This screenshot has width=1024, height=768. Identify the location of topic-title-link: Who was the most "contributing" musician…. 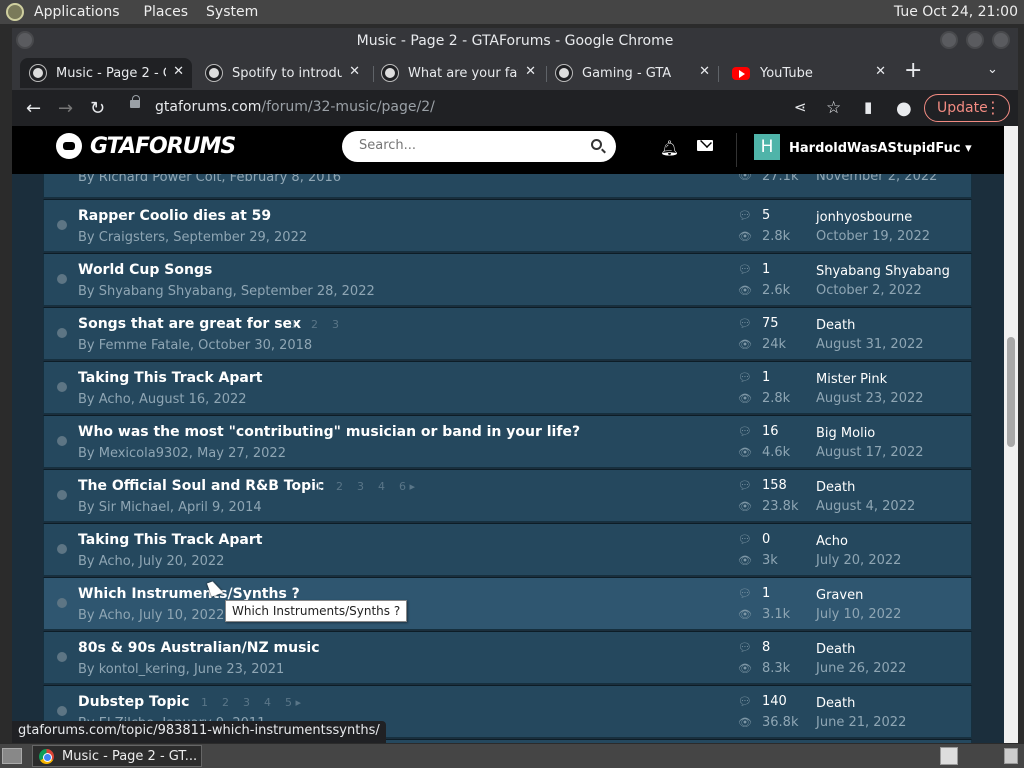
(329, 432).